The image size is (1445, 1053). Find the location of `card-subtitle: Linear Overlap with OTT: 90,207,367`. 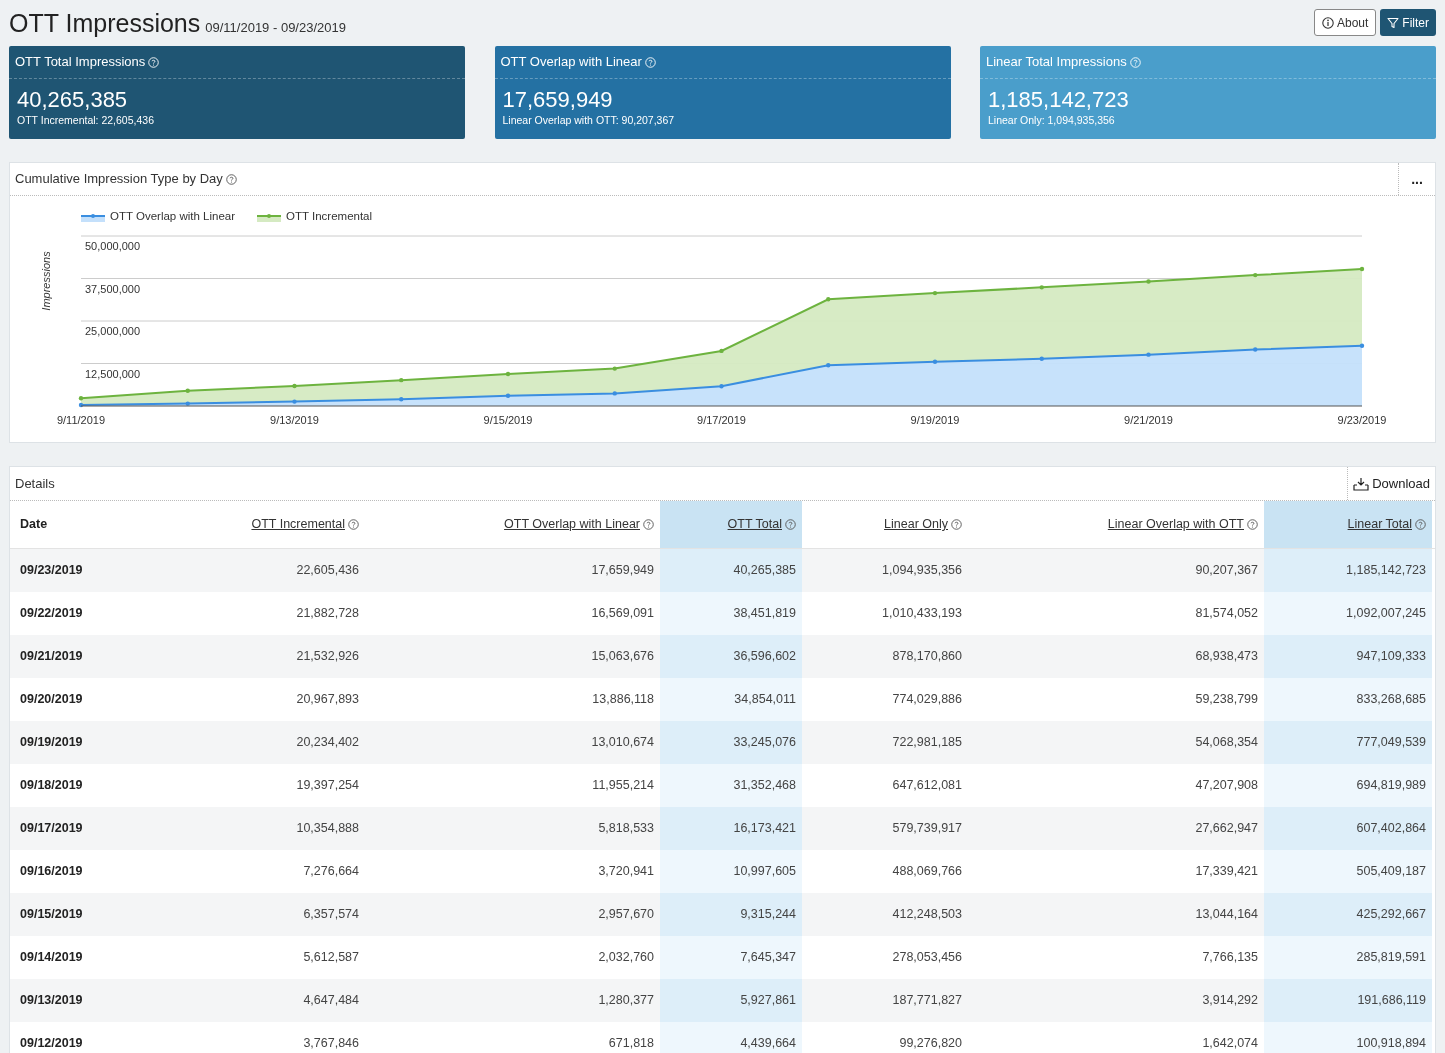

card-subtitle: Linear Overlap with OTT: 90,207,367 is located at coordinates (588, 120).